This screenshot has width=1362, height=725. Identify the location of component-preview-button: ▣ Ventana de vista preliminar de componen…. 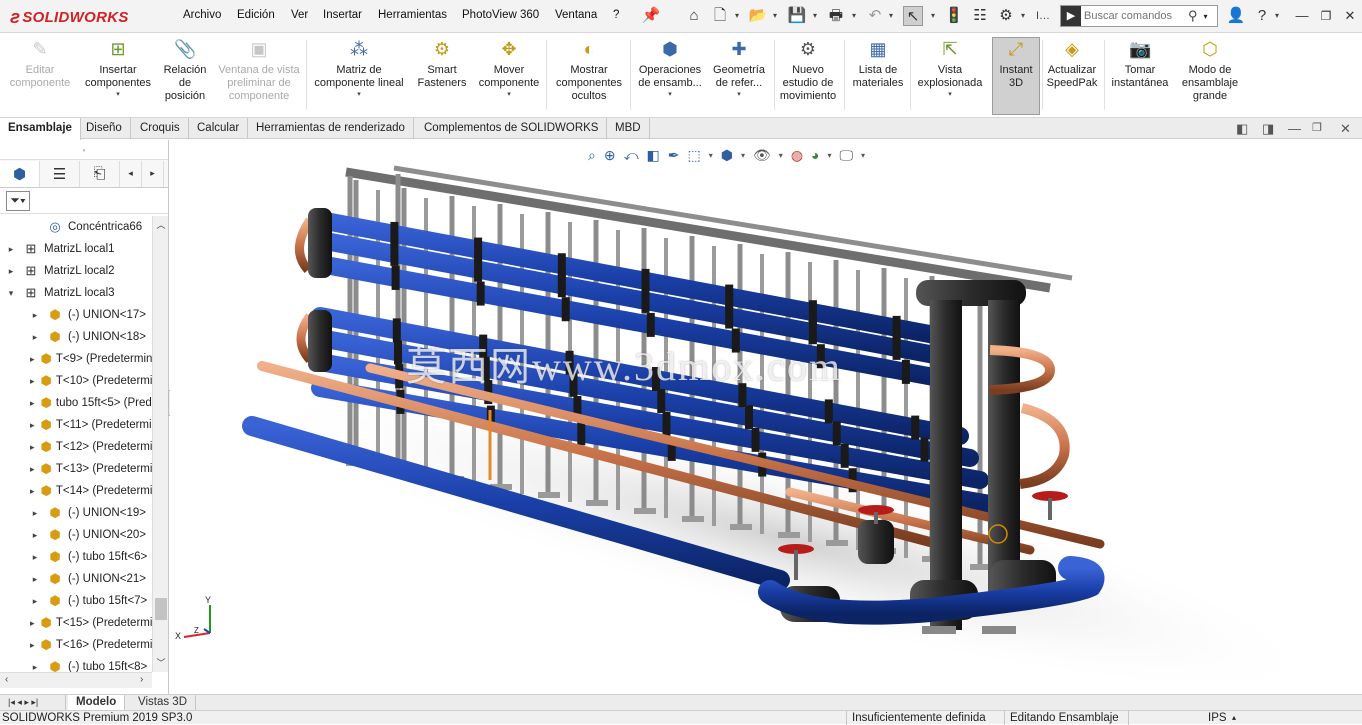
(259, 70).